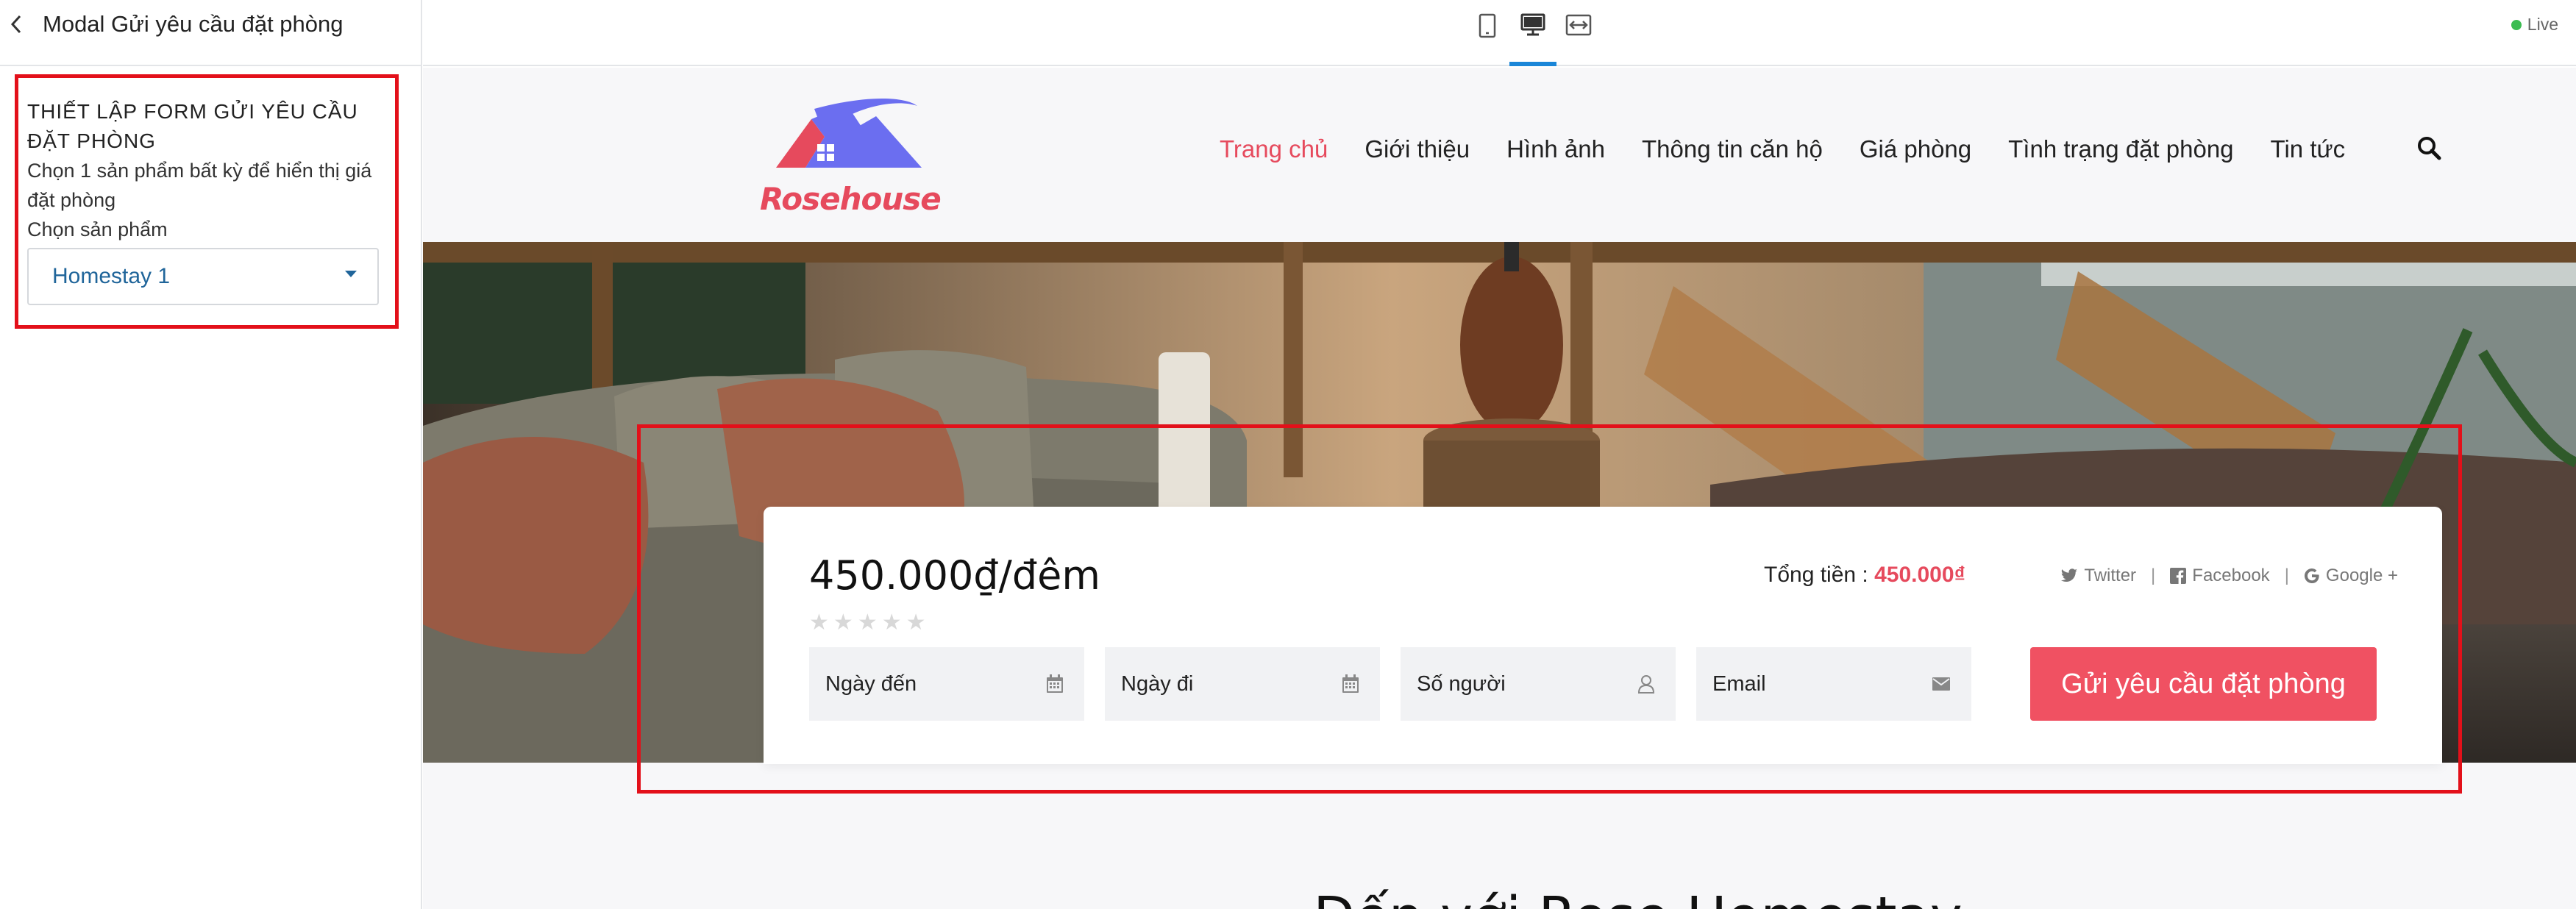  What do you see at coordinates (2203, 684) in the screenshot?
I see `submit-booking-button: Gửi yêu cầu đặt phòng` at bounding box center [2203, 684].